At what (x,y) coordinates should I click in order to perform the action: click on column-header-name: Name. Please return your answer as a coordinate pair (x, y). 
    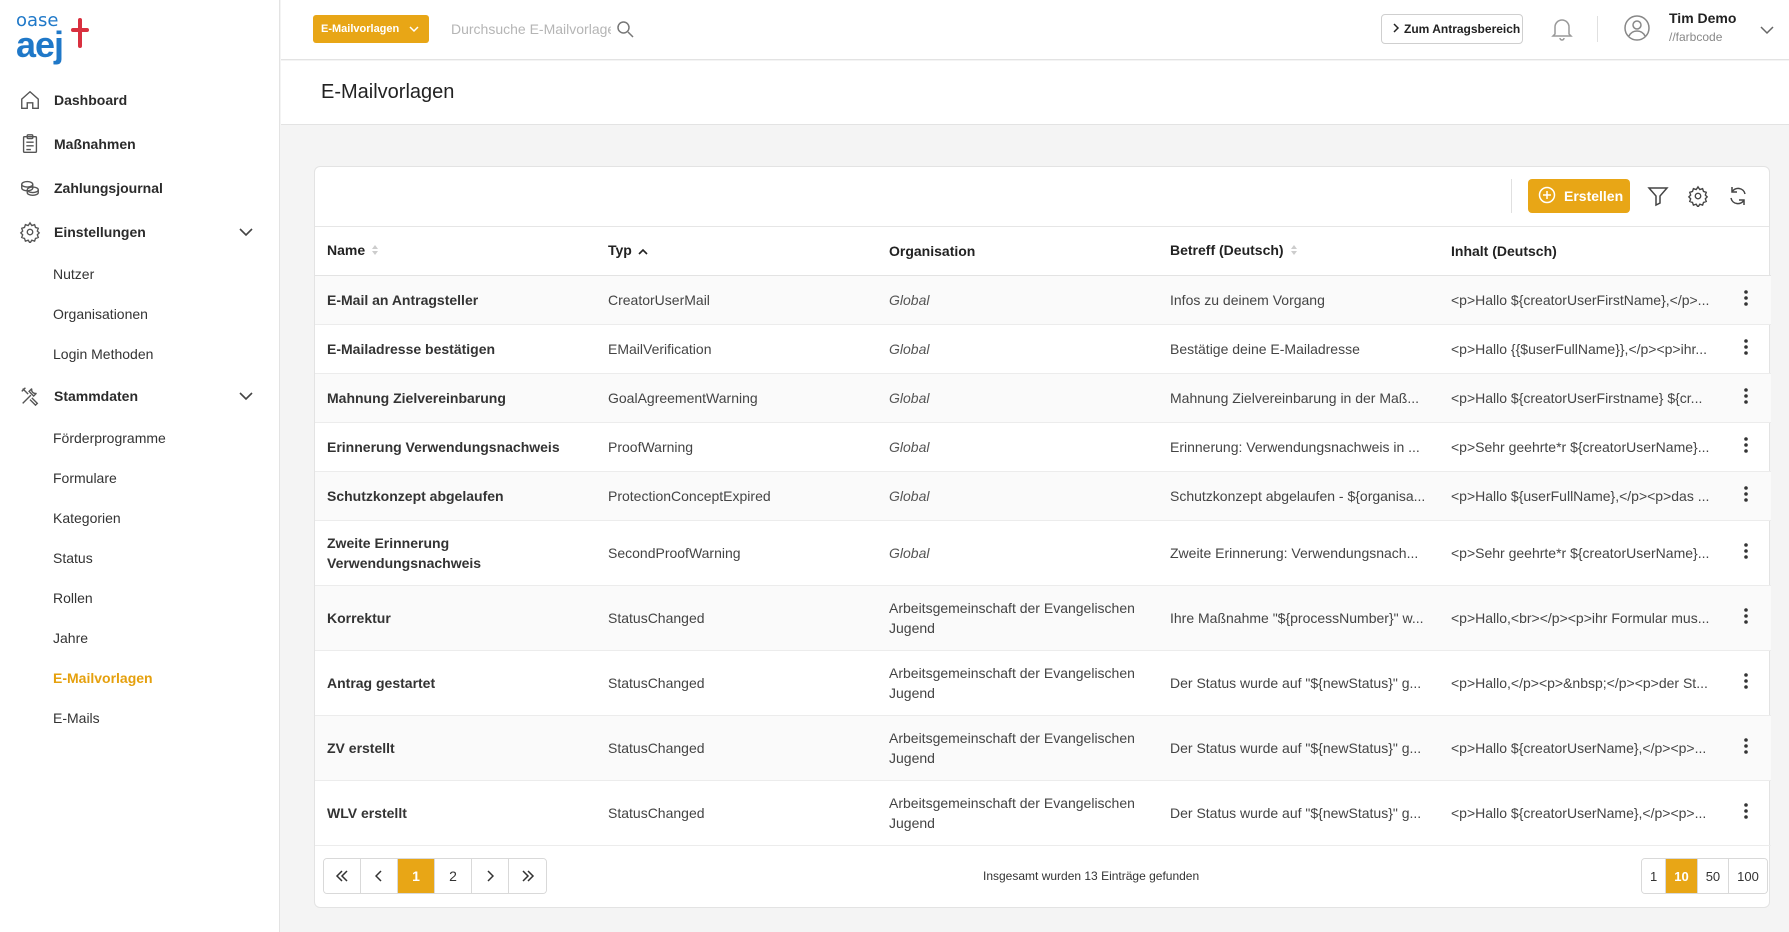
    Looking at the image, I should click on (455, 251).